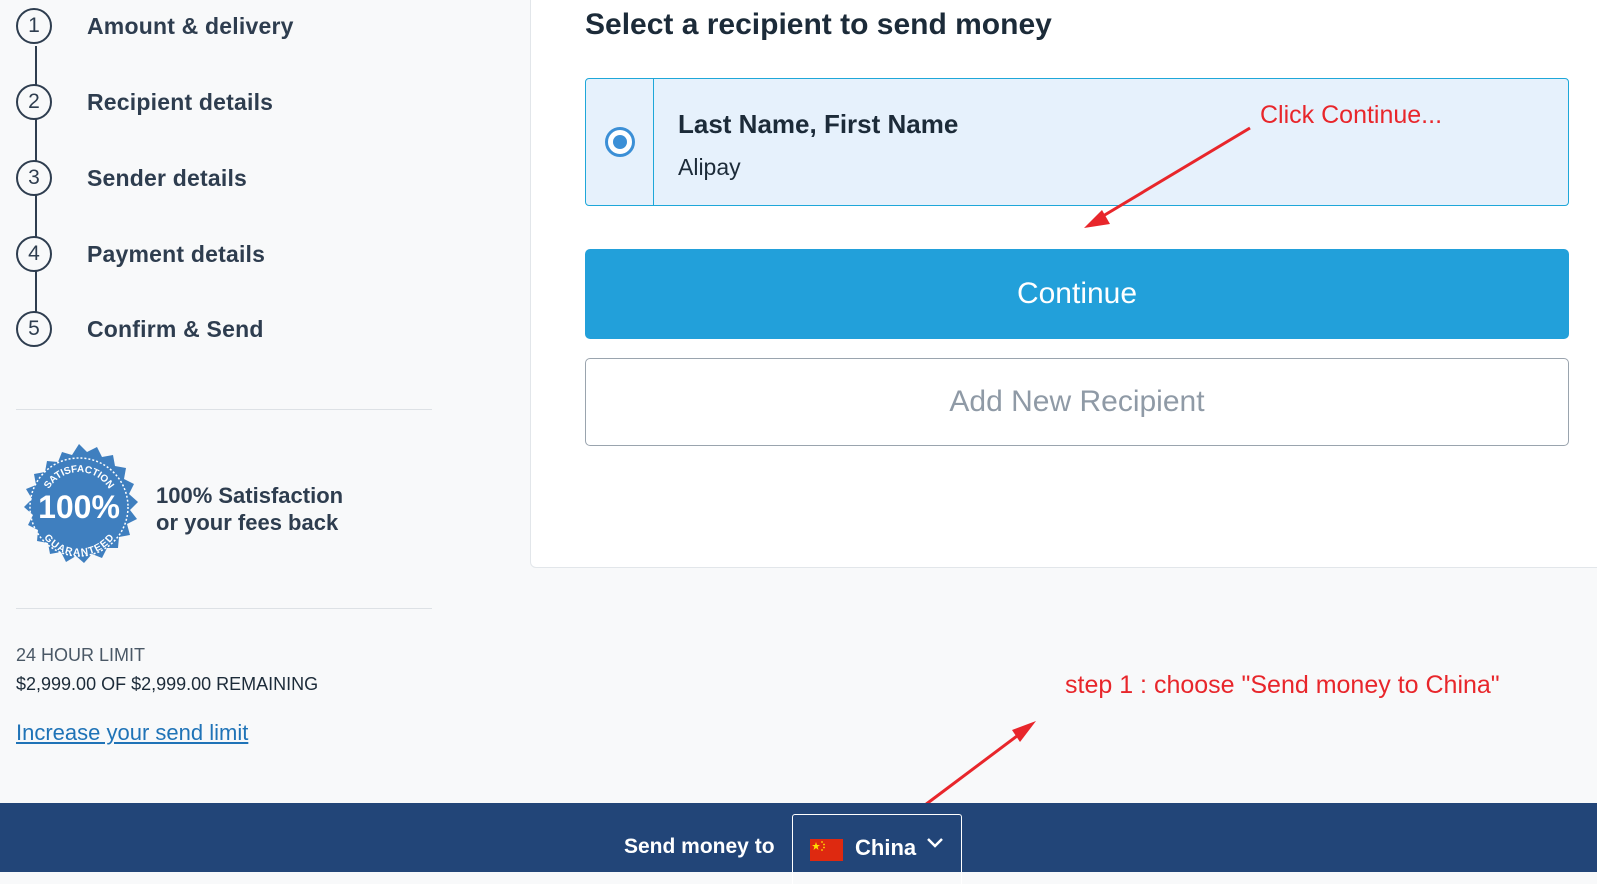 This screenshot has width=1597, height=884. I want to click on radio-selected-dot, so click(620, 142).